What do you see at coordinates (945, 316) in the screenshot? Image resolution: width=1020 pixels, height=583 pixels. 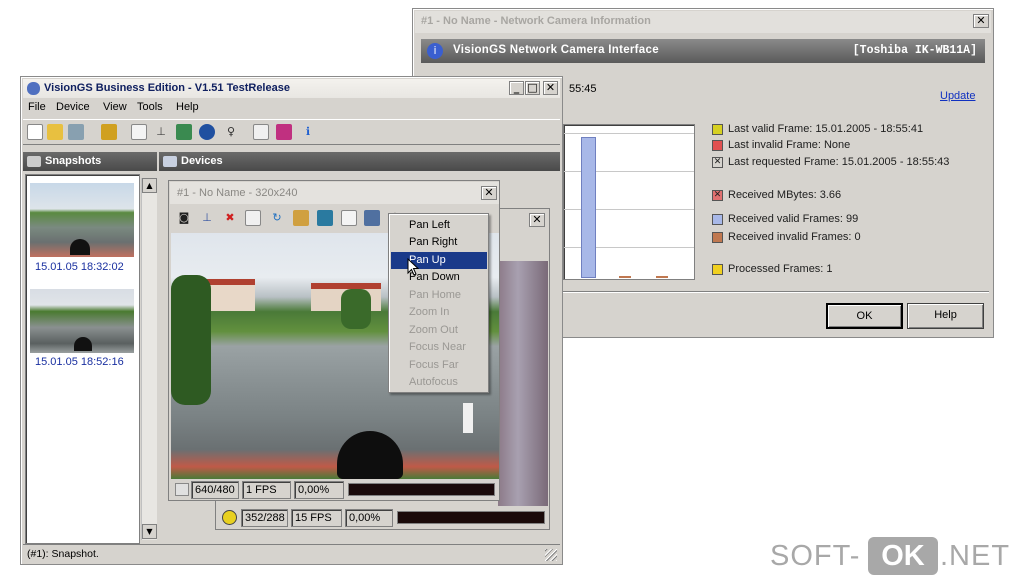 I see `help-button: Help` at bounding box center [945, 316].